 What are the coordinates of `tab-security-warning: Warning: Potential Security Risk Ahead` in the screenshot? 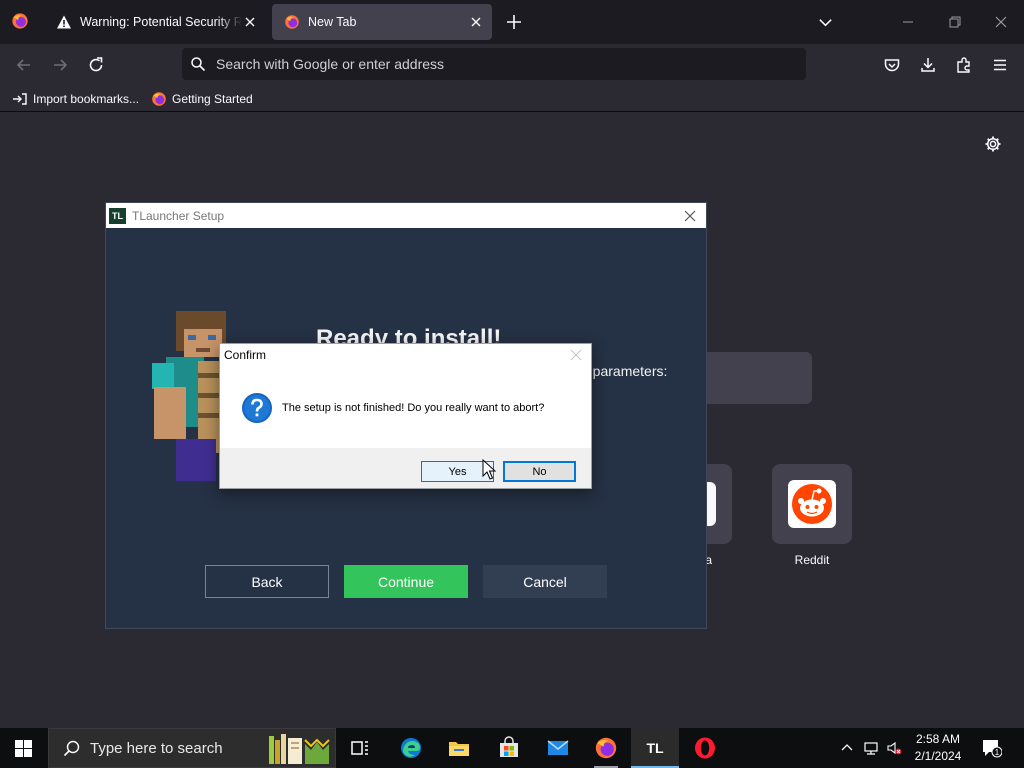 It's located at (155, 22).